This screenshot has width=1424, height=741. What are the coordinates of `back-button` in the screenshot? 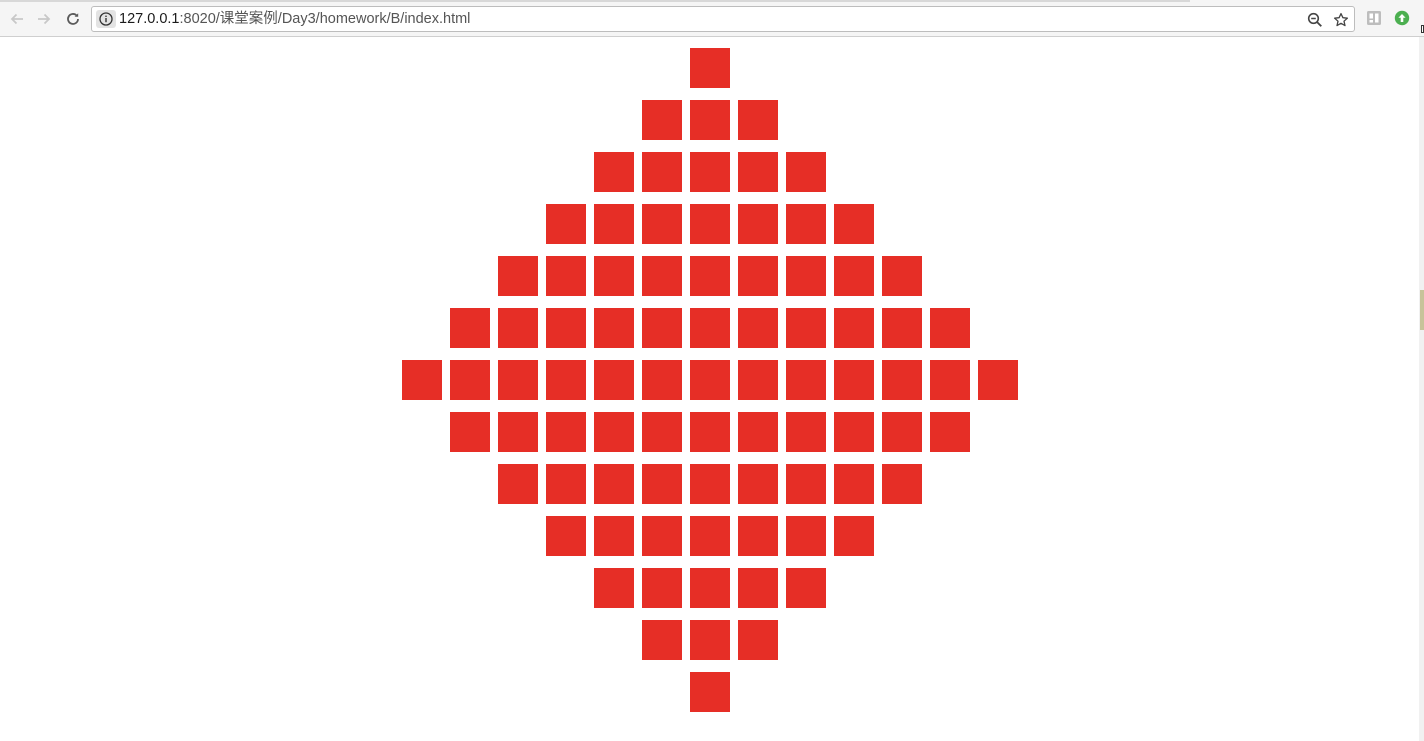 It's located at (17, 19).